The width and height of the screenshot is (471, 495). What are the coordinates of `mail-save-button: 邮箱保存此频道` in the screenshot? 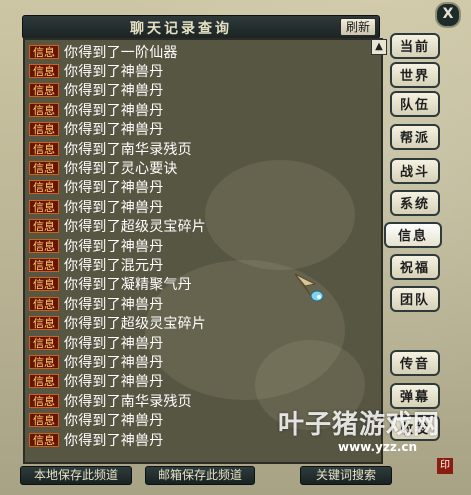 It's located at (200, 475).